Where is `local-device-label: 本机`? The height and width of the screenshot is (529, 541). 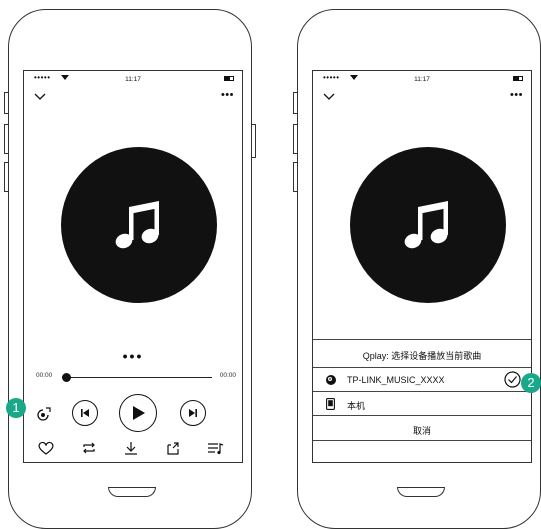 local-device-label: 本机 is located at coordinates (356, 406).